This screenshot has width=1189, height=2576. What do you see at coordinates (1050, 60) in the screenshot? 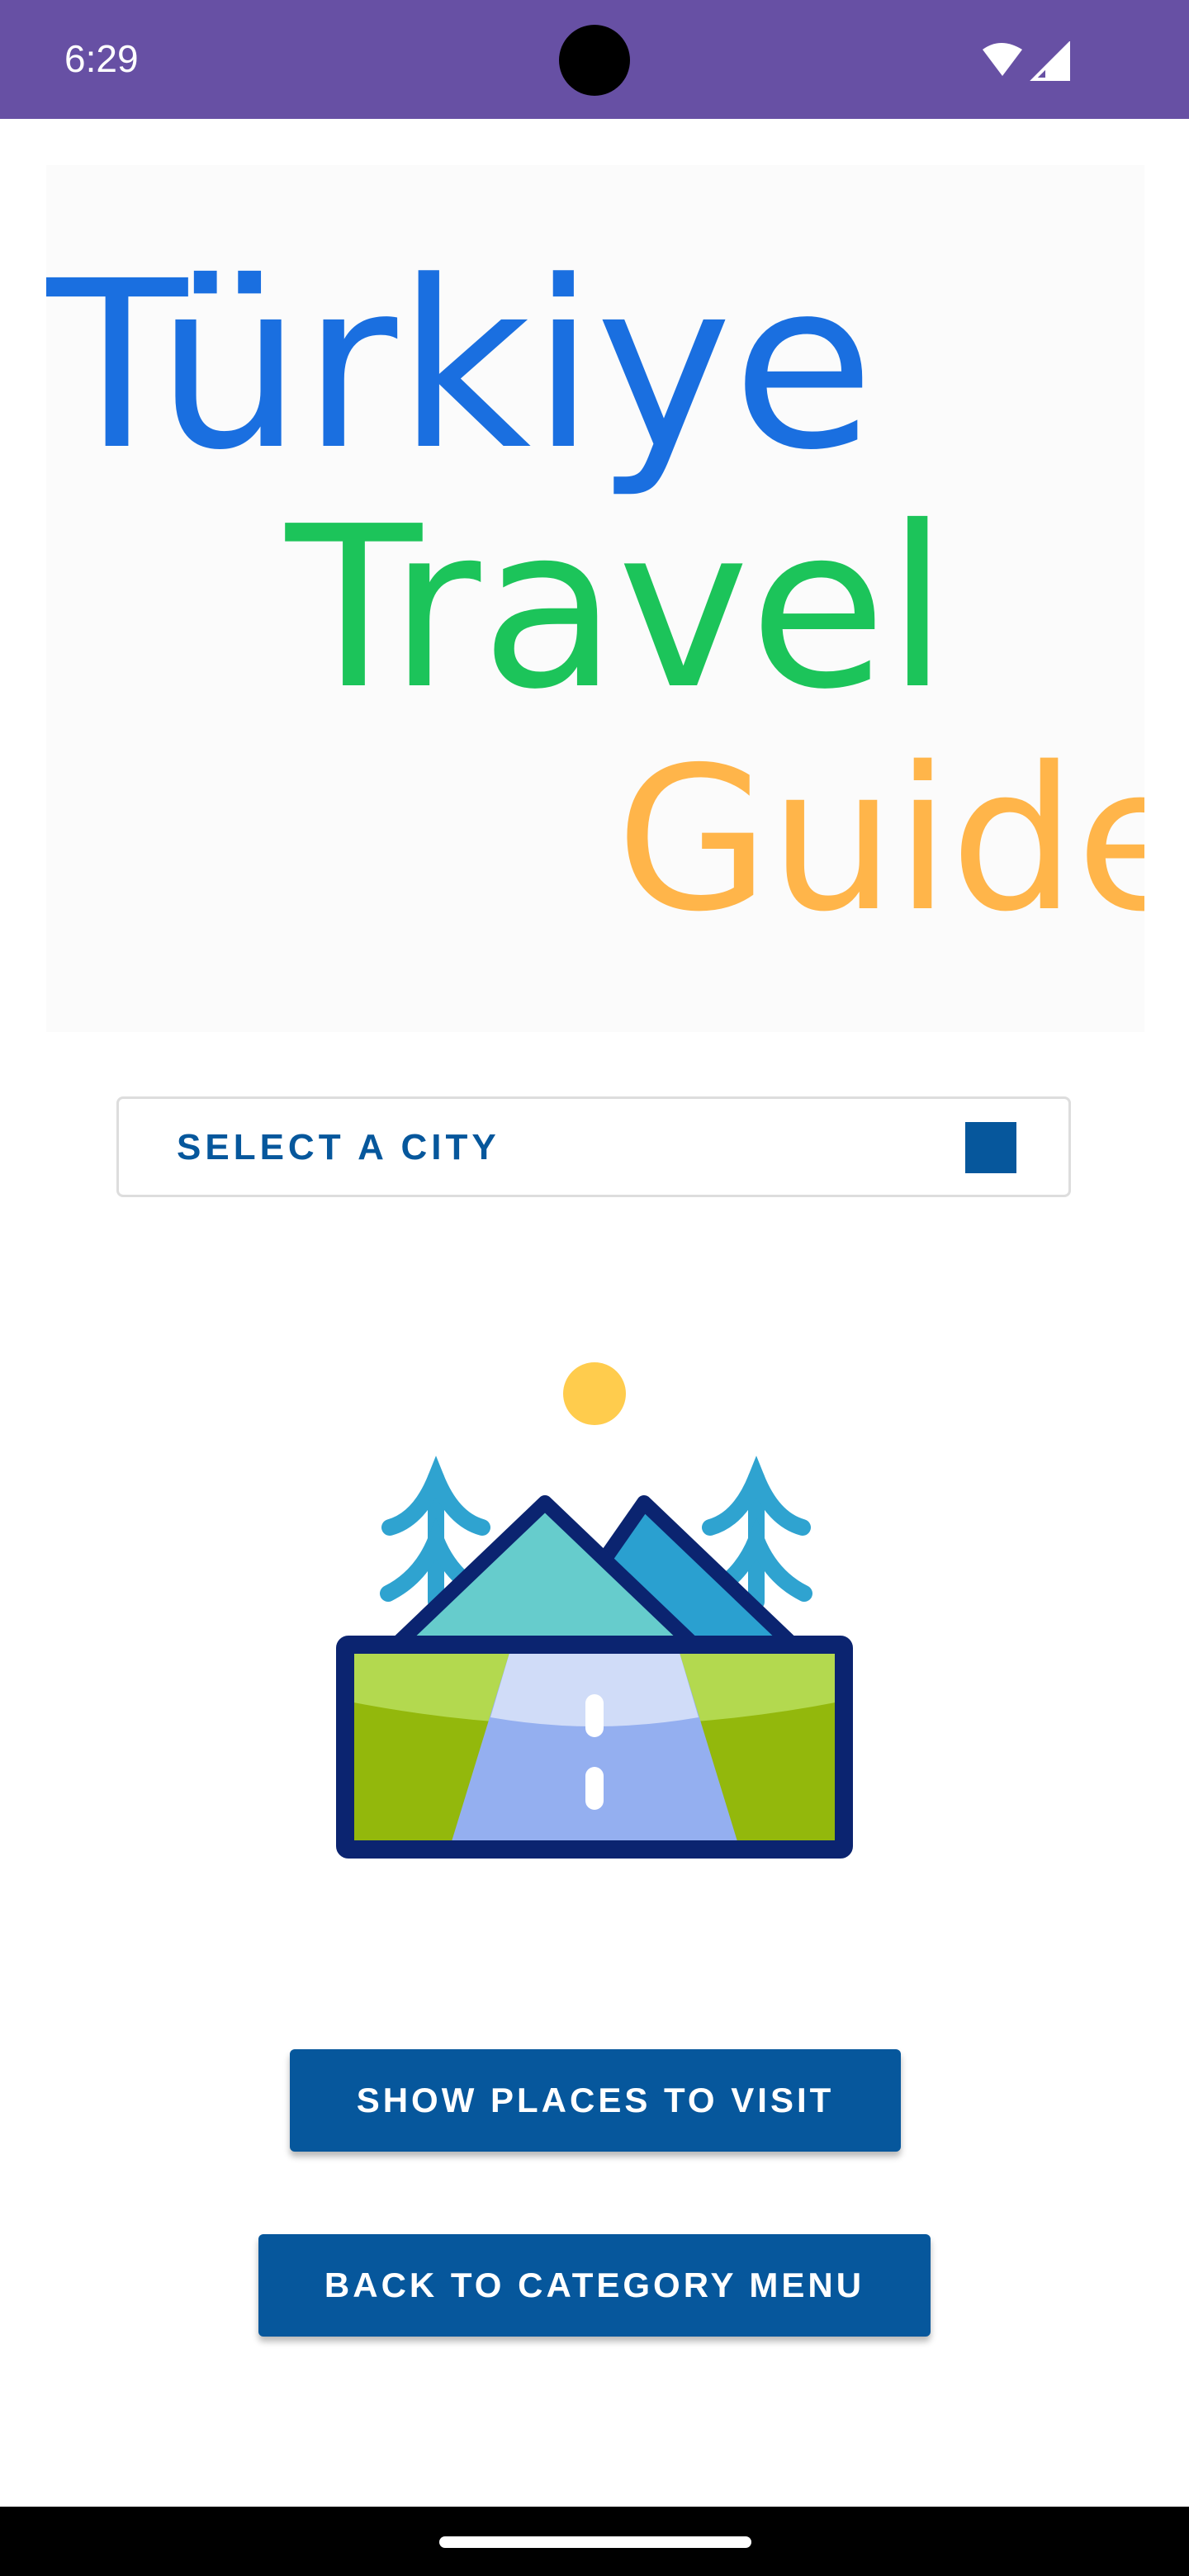
I see `cellular-signal-icon` at bounding box center [1050, 60].